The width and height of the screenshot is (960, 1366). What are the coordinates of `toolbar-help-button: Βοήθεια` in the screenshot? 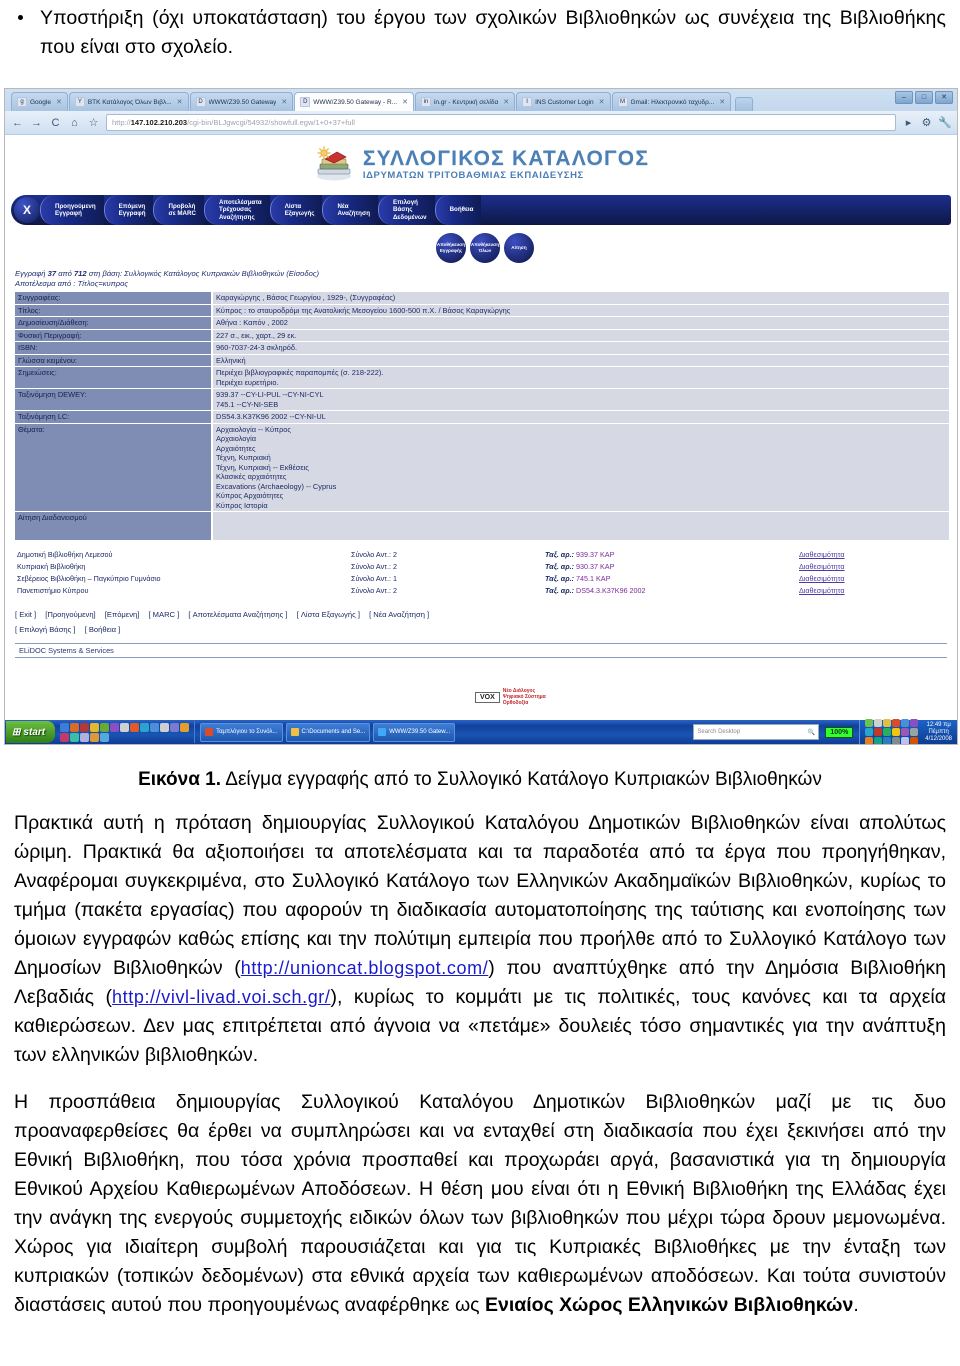 It's located at (458, 210).